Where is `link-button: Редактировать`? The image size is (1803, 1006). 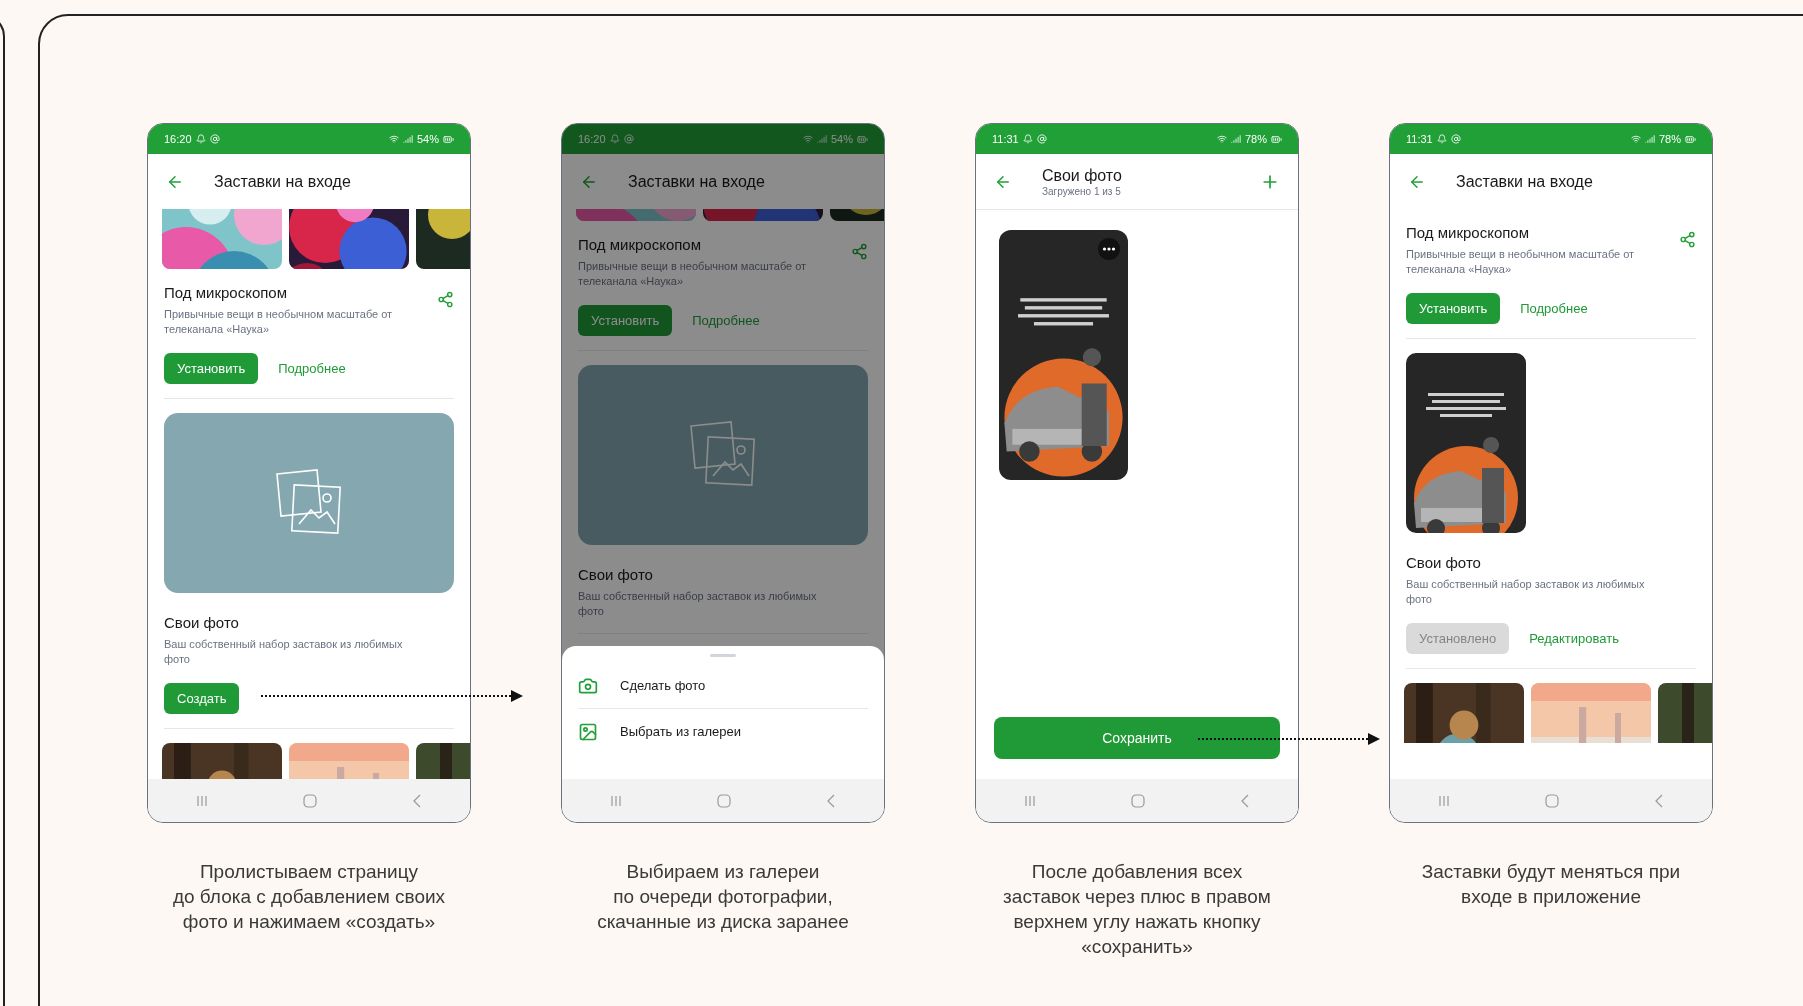
link-button: Редактировать is located at coordinates (1574, 638).